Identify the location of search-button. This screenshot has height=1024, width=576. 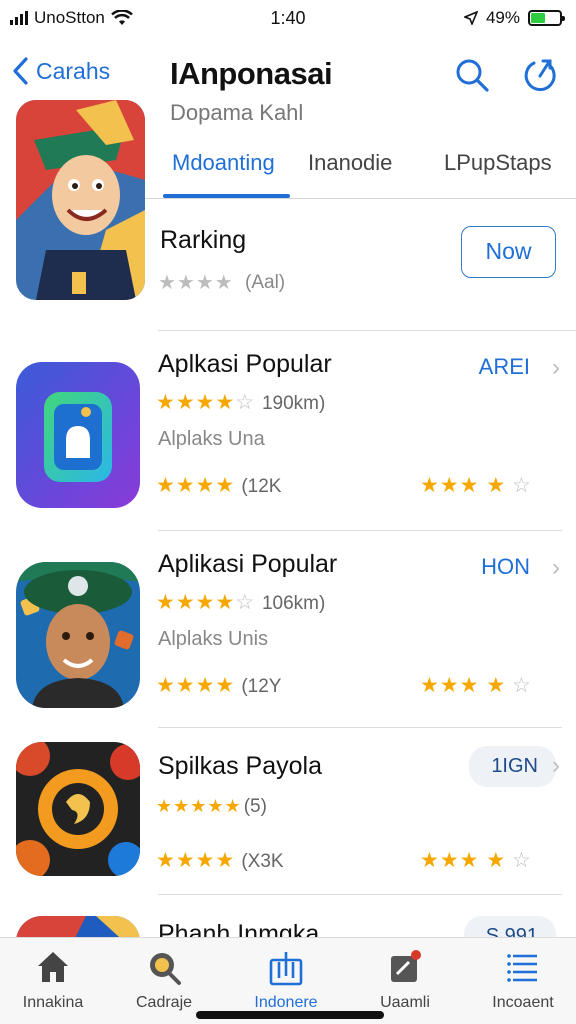
(472, 75).